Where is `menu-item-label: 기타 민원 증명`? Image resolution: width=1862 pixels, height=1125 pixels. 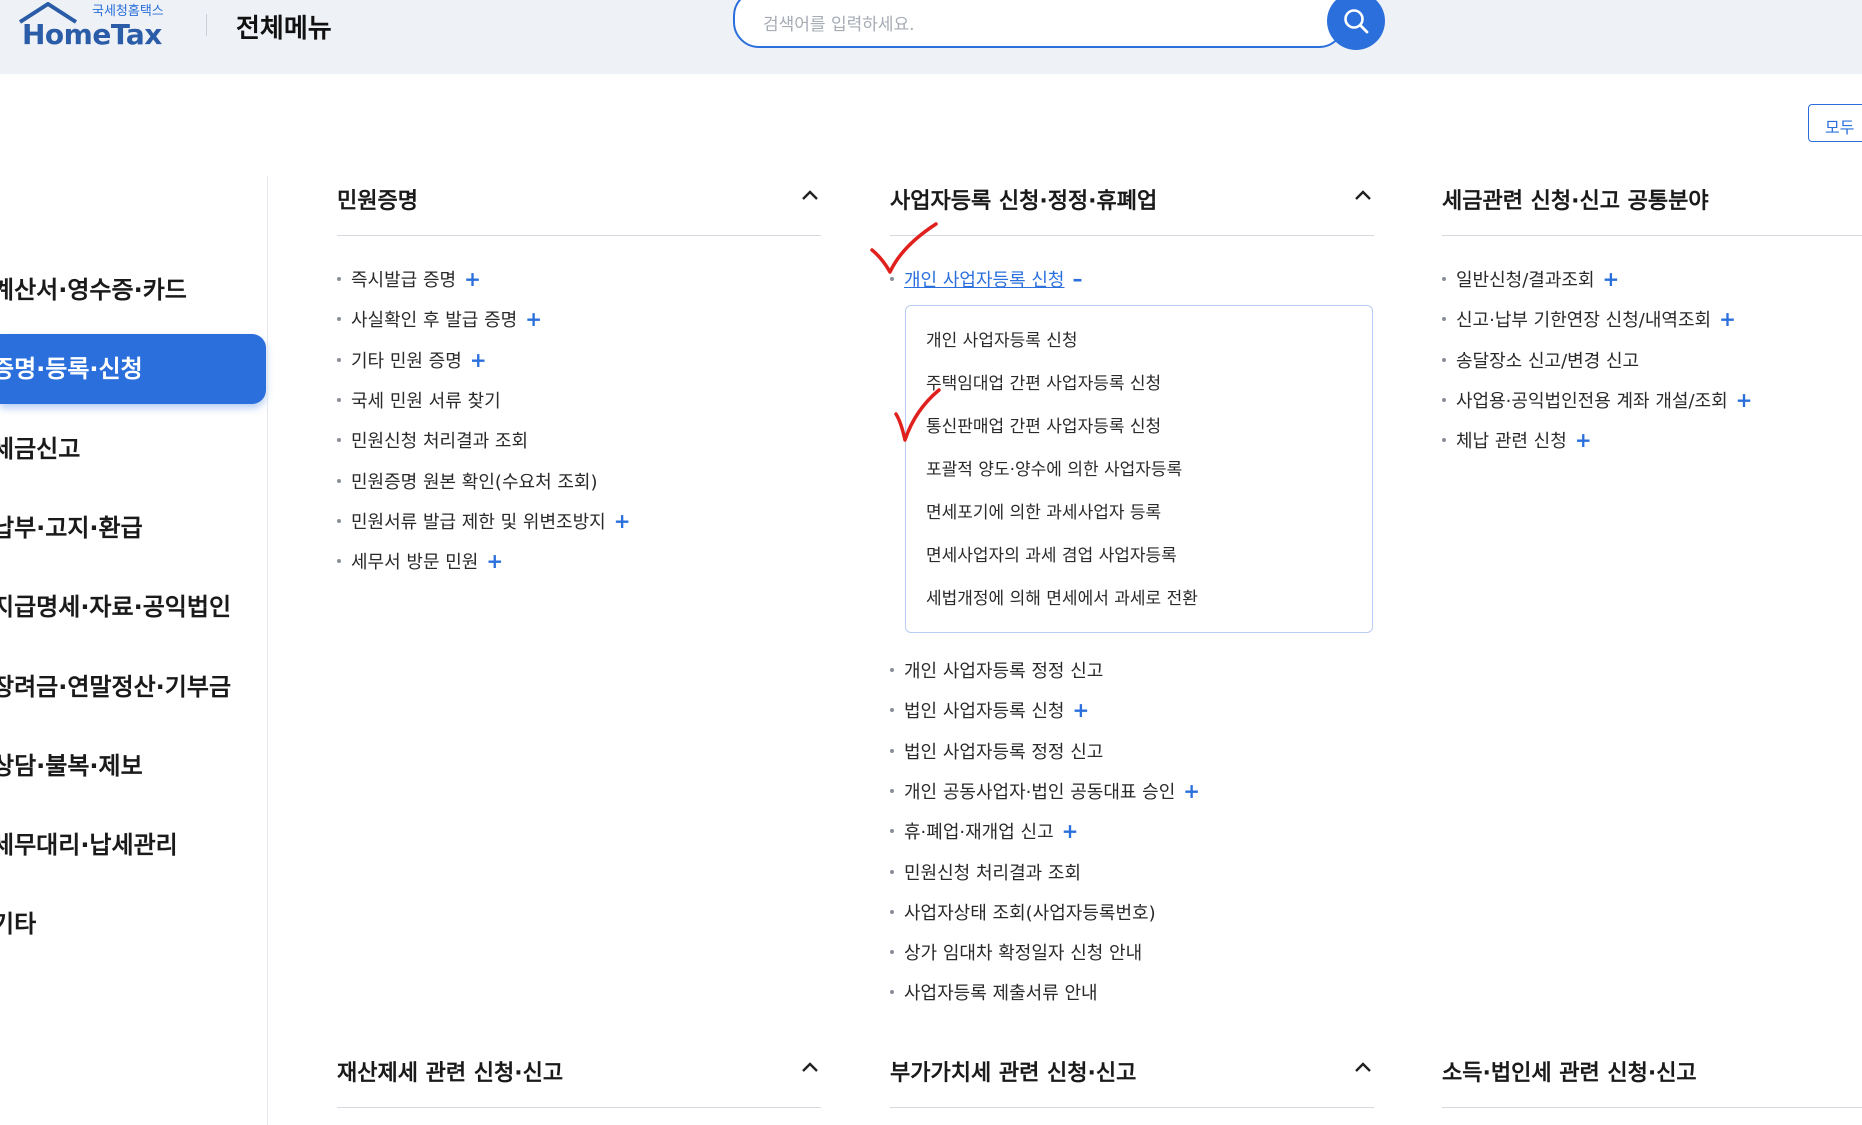
menu-item-label: 기타 민원 증명 is located at coordinates (406, 361).